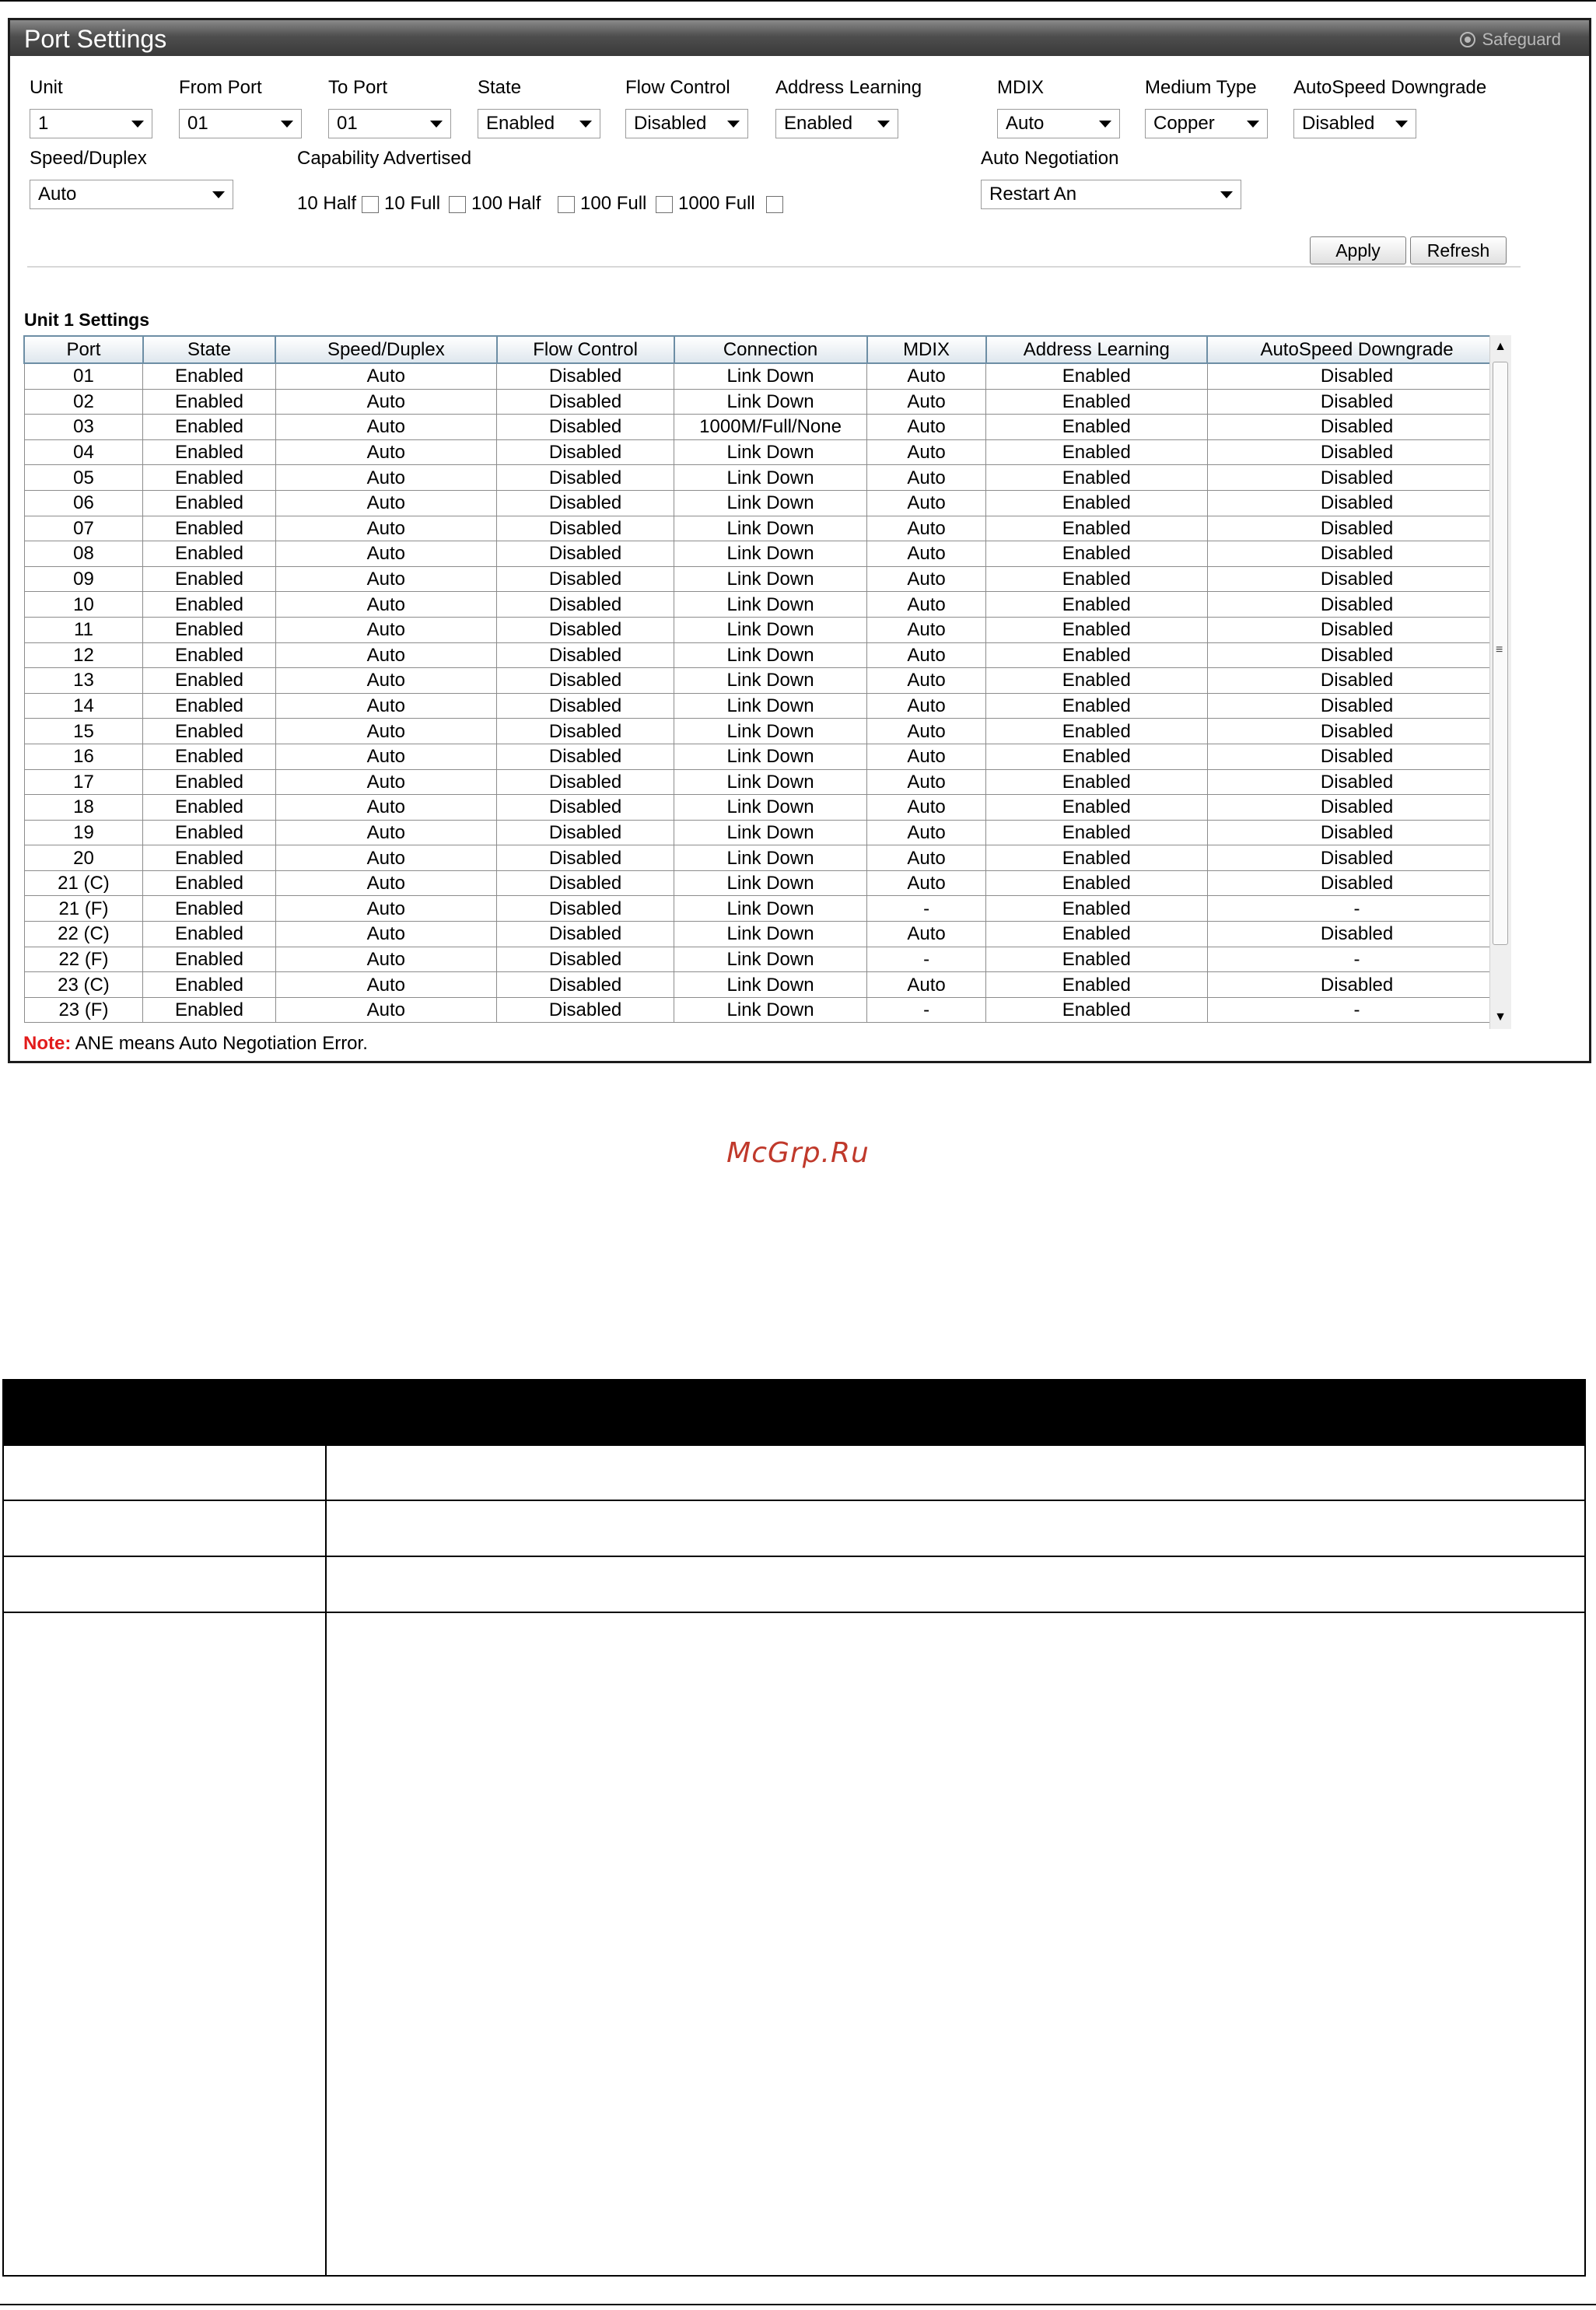 This screenshot has width=1596, height=2310. What do you see at coordinates (83, 782) in the screenshot?
I see `cell-port: 17` at bounding box center [83, 782].